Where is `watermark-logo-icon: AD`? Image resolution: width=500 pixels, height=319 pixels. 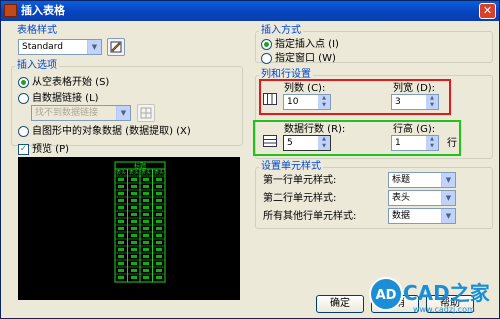 watermark-logo-icon: AD is located at coordinates (386, 294).